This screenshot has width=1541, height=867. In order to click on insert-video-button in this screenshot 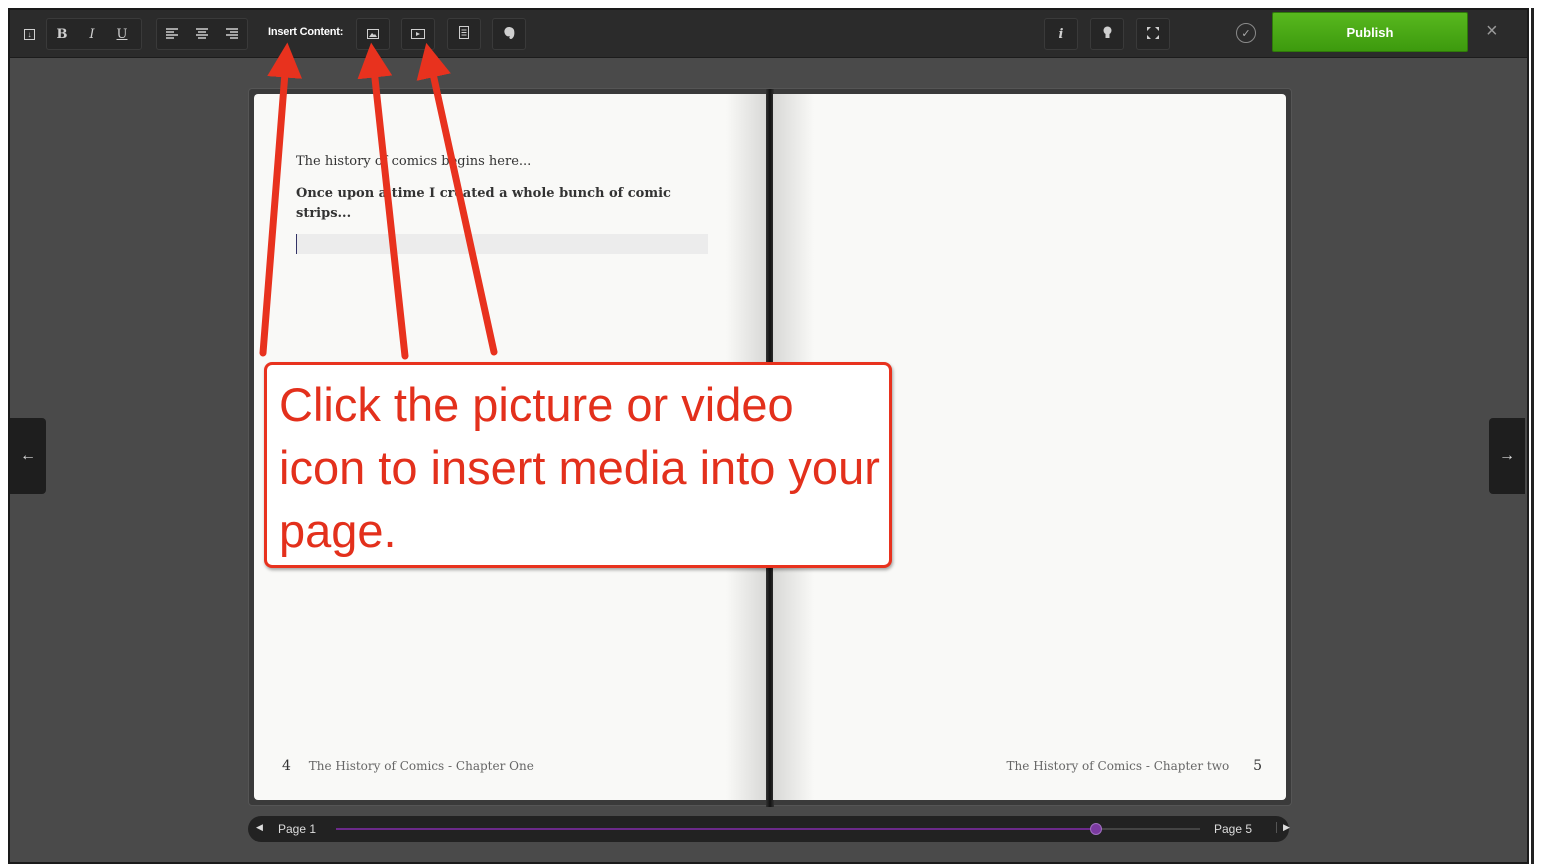, I will do `click(418, 34)`.